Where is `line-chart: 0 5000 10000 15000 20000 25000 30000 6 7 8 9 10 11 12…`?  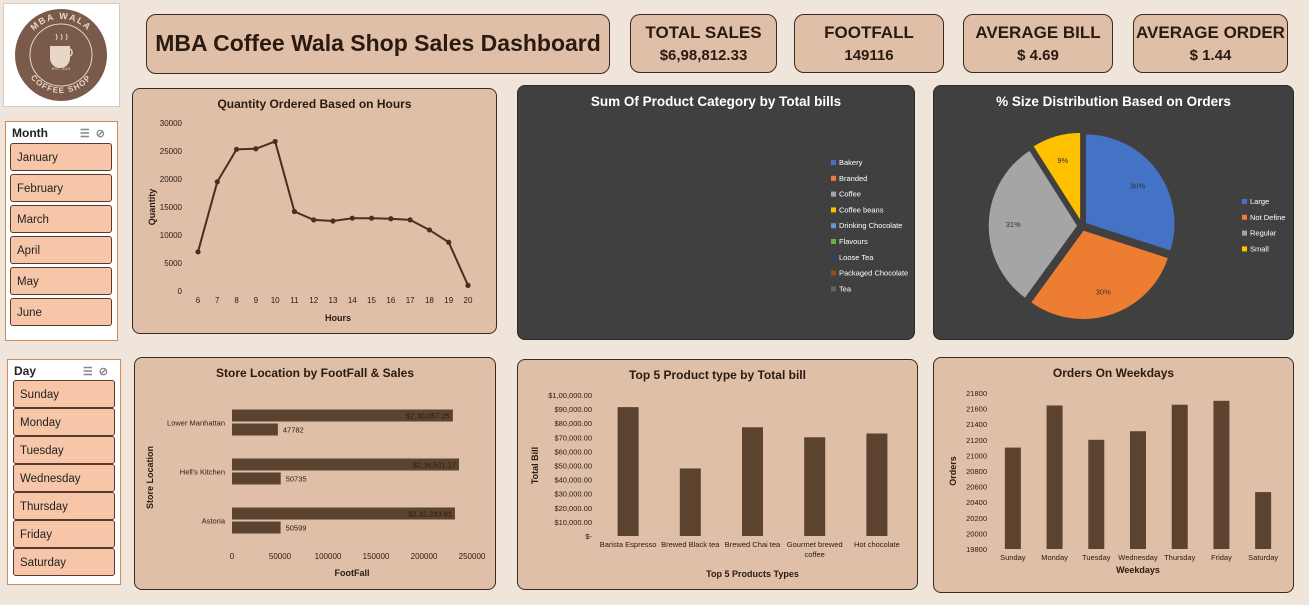
line-chart: 0 5000 10000 15000 20000 25000 30000 6 7 8 9 10 11 12… is located at coordinates (310, 221).